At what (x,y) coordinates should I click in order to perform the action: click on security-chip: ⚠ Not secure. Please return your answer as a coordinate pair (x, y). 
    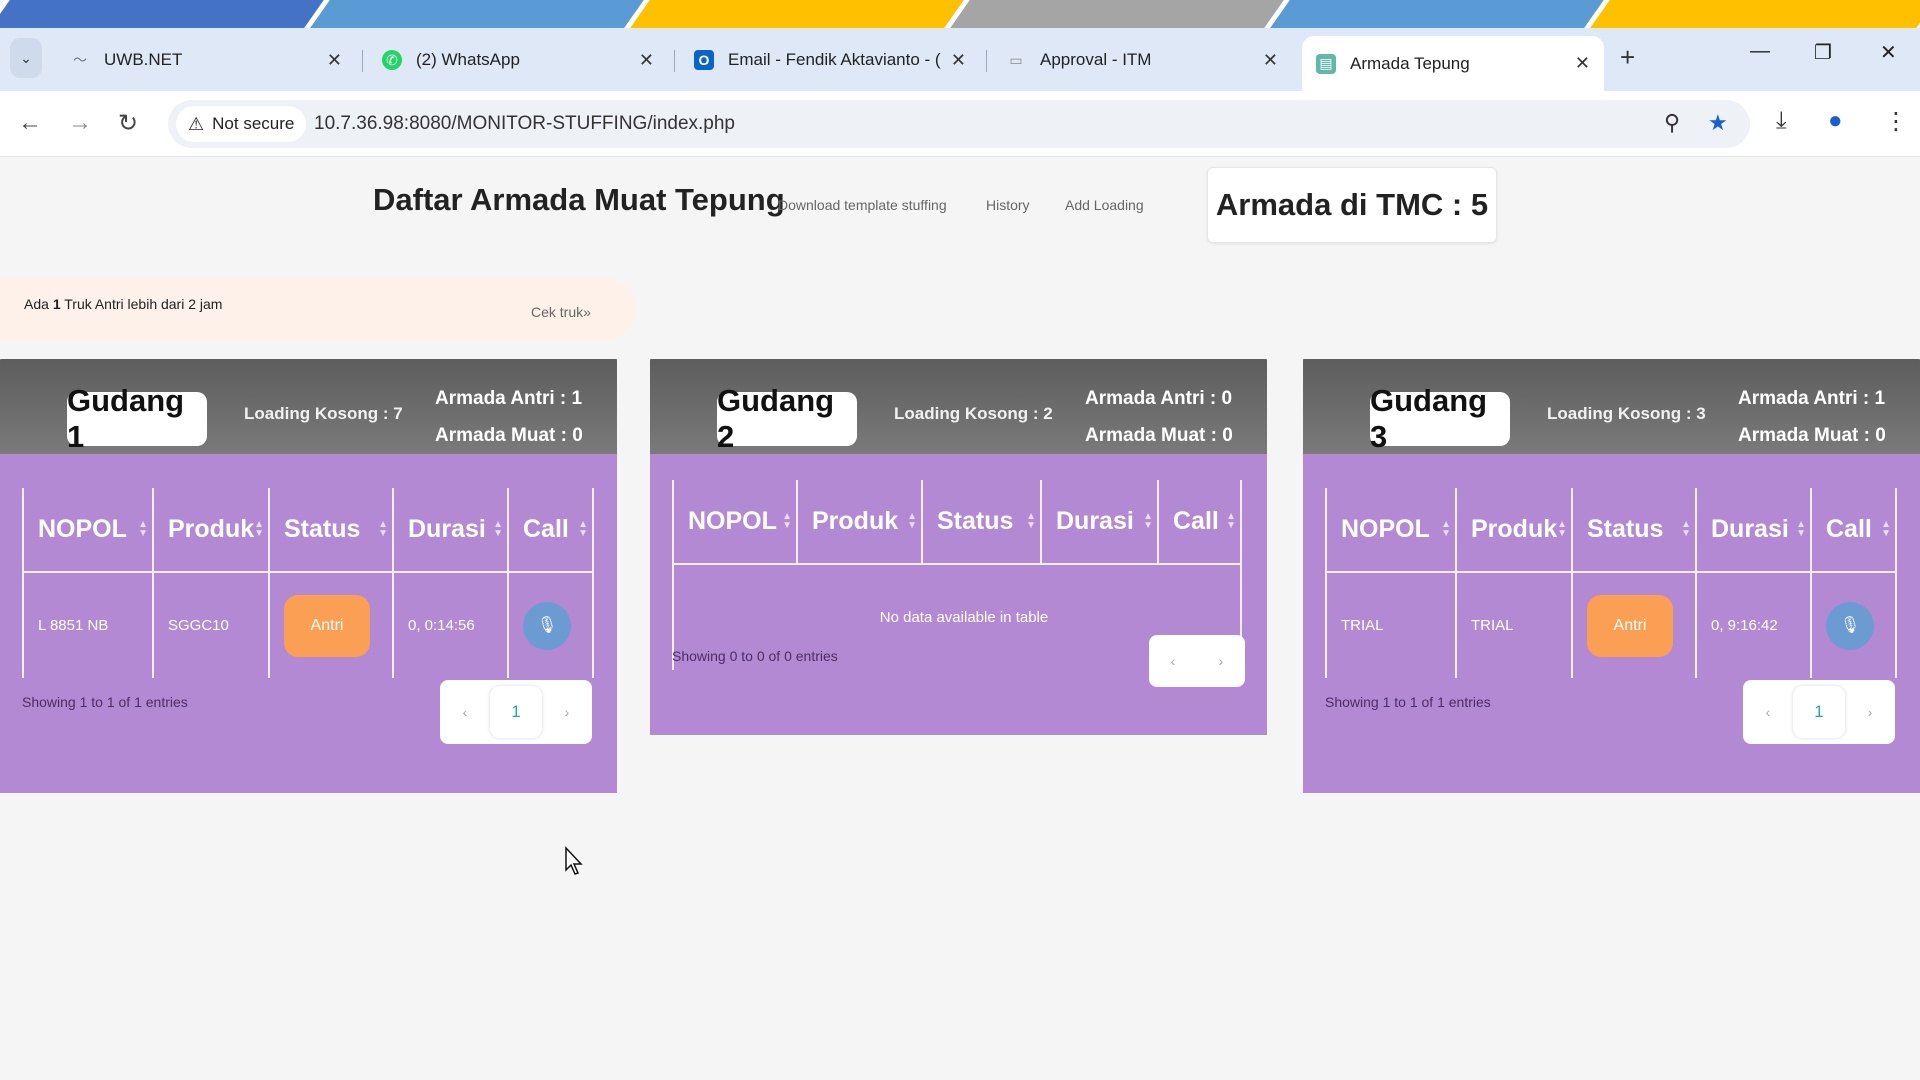
    Looking at the image, I should click on (241, 124).